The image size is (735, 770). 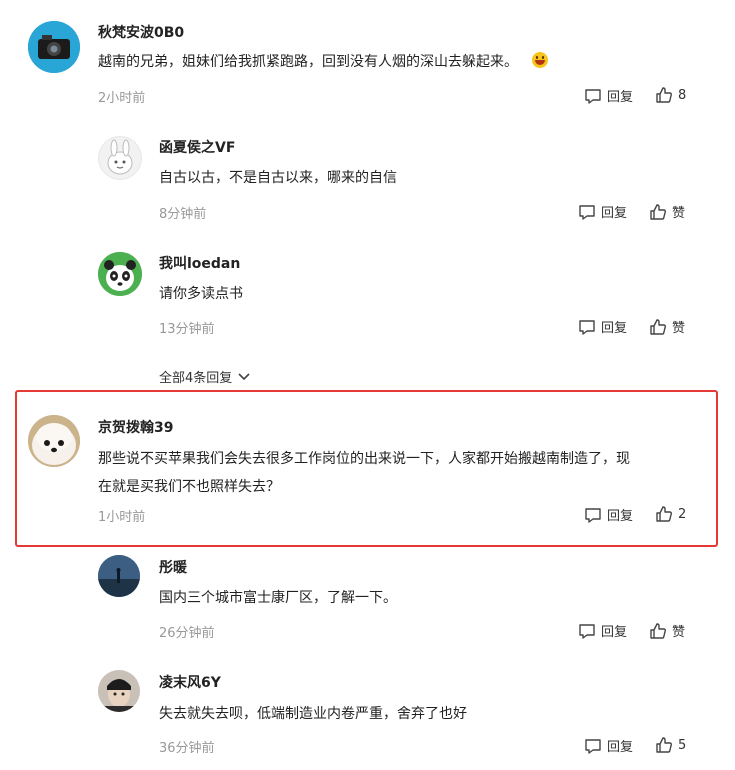 What do you see at coordinates (190, 682) in the screenshot?
I see `comment-author: 凌末风6Y` at bounding box center [190, 682].